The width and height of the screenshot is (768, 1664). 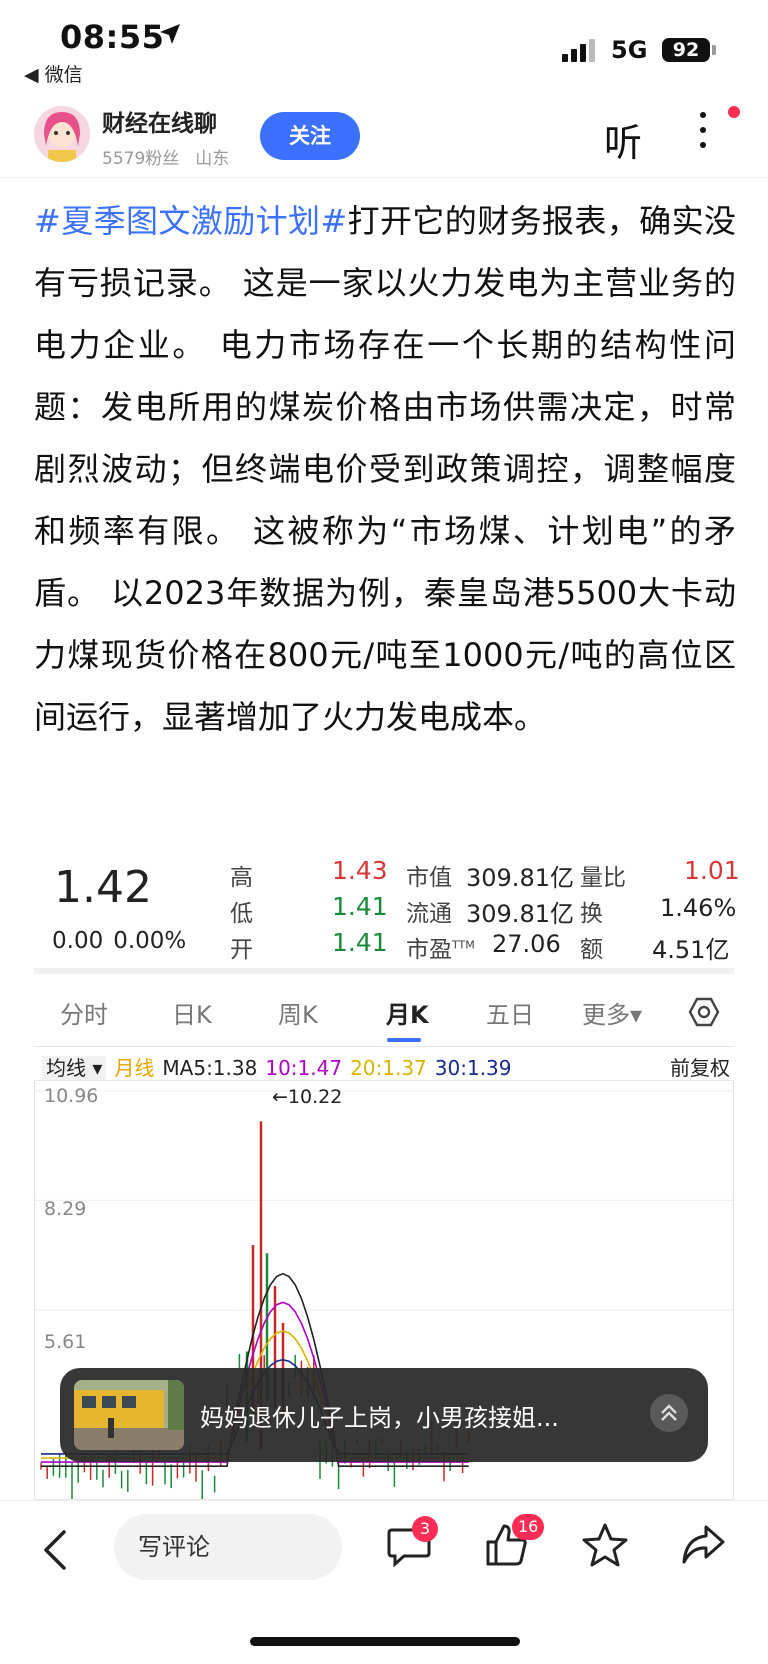 What do you see at coordinates (612, 1012) in the screenshot?
I see `tab-more: 更多▾` at bounding box center [612, 1012].